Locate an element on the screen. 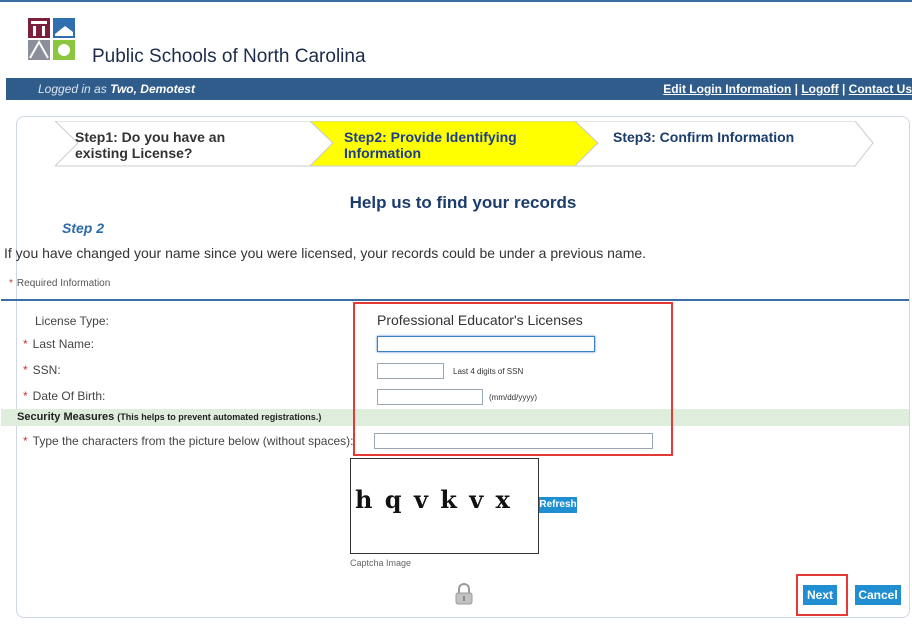  wizard-step-2: Step2: Provide Identifying Information is located at coordinates (430, 145).